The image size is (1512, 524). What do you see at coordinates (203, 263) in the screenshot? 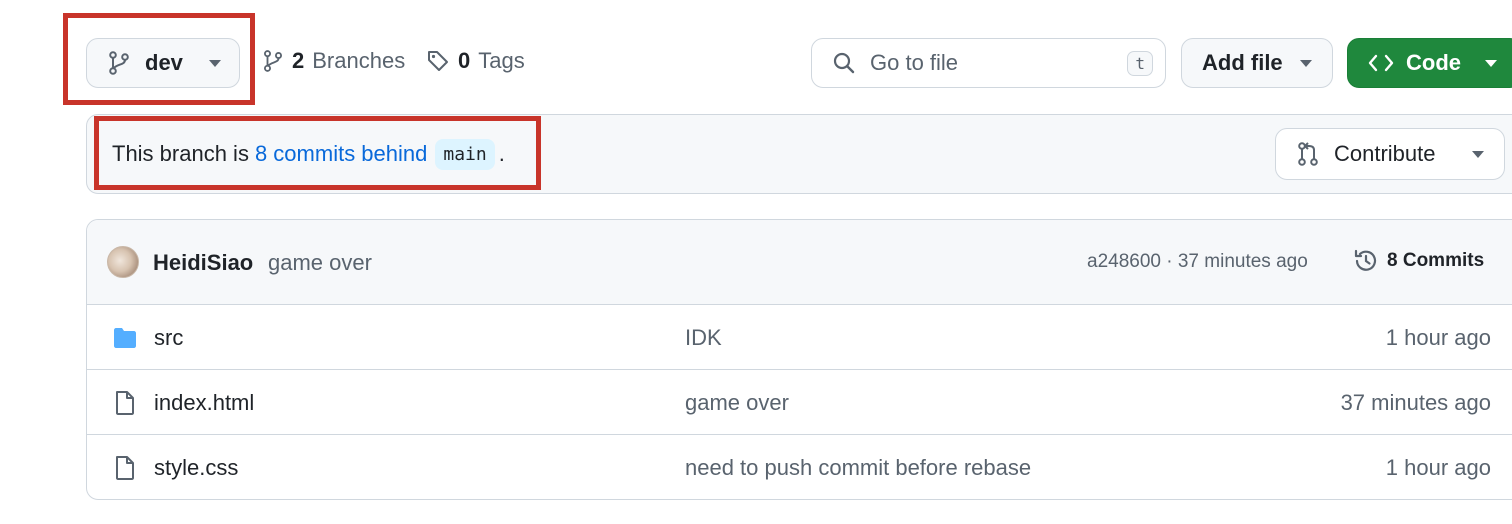
I see `commit-author: HeidiSiao` at bounding box center [203, 263].